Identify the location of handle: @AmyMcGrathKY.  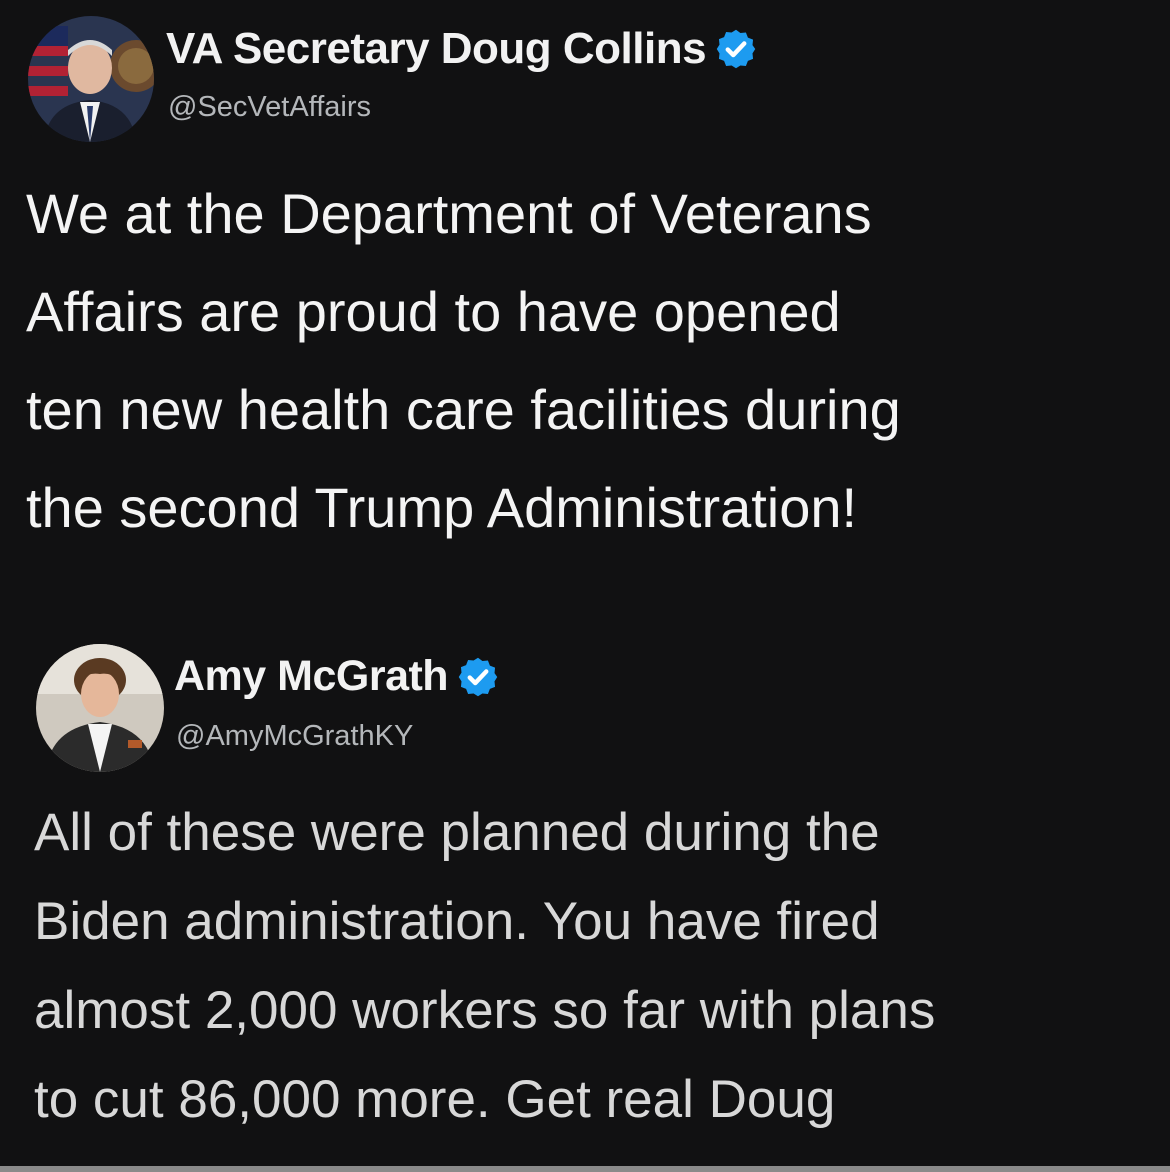
(294, 736).